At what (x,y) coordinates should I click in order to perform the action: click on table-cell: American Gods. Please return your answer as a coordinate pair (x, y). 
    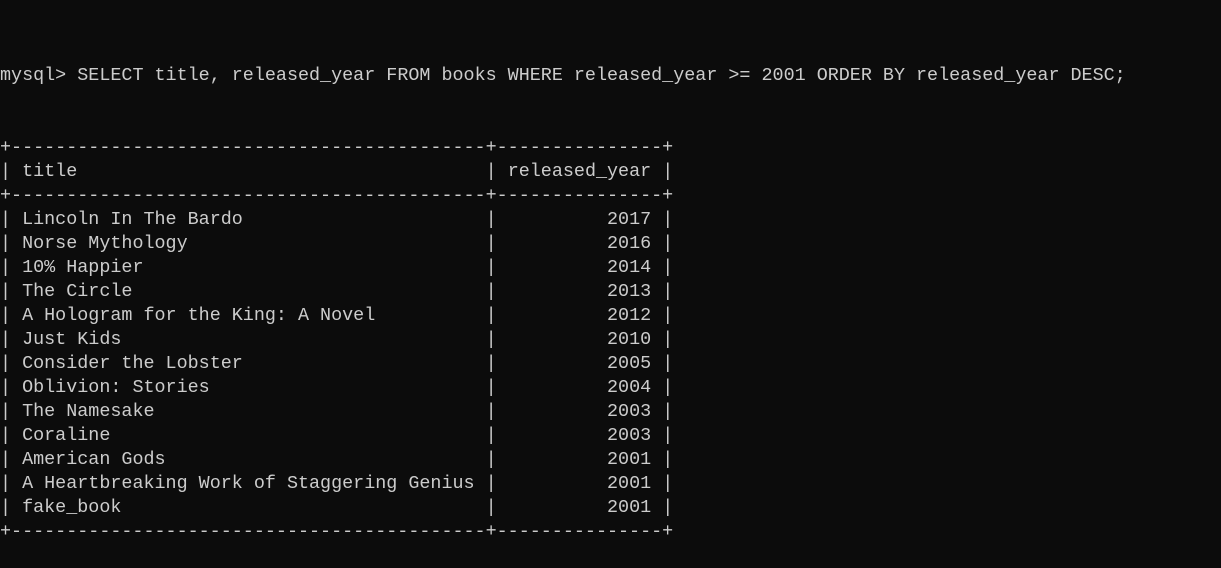
    Looking at the image, I should click on (94, 459).